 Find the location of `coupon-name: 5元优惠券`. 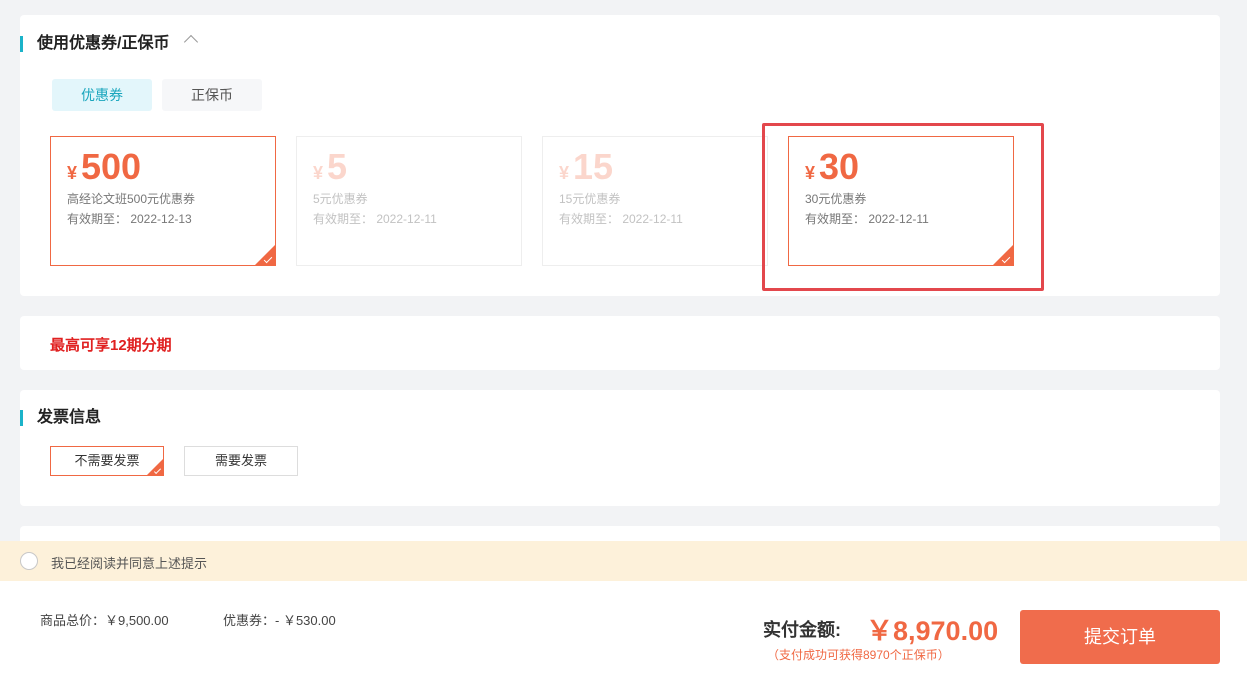

coupon-name: 5元优惠券 is located at coordinates (417, 198).